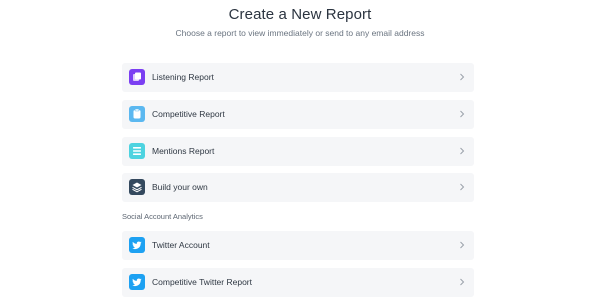 The image size is (600, 298). What do you see at coordinates (300, 14) in the screenshot?
I see `page-title: Create a New Report` at bounding box center [300, 14].